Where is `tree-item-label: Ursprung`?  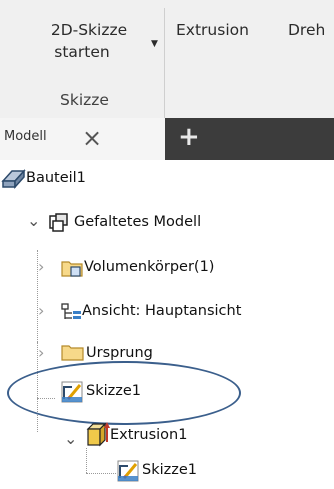 tree-item-label: Ursprung is located at coordinates (119, 353).